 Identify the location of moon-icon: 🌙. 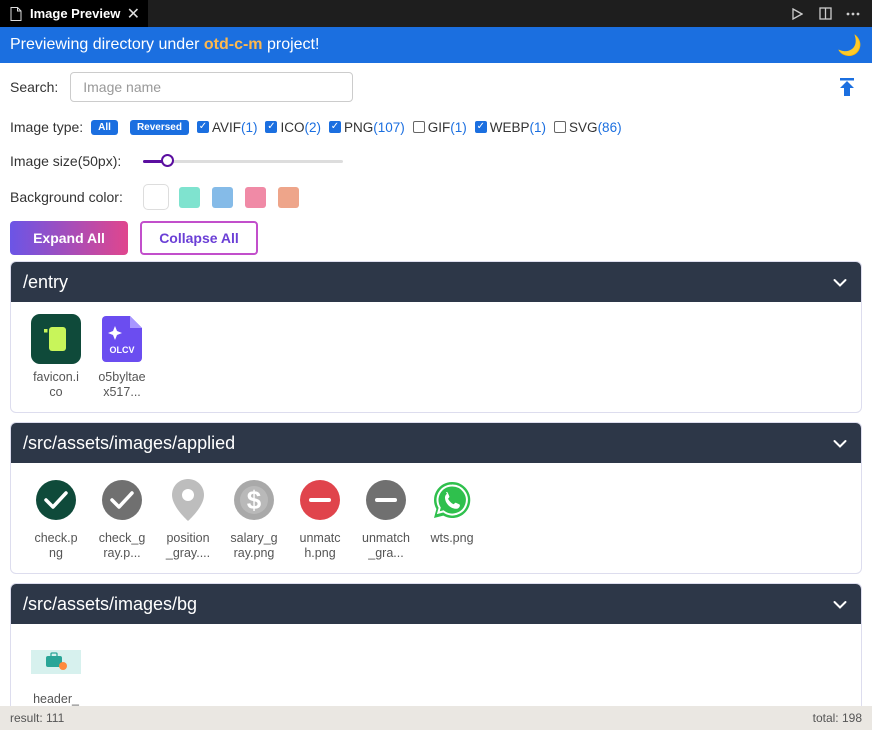
(849, 45).